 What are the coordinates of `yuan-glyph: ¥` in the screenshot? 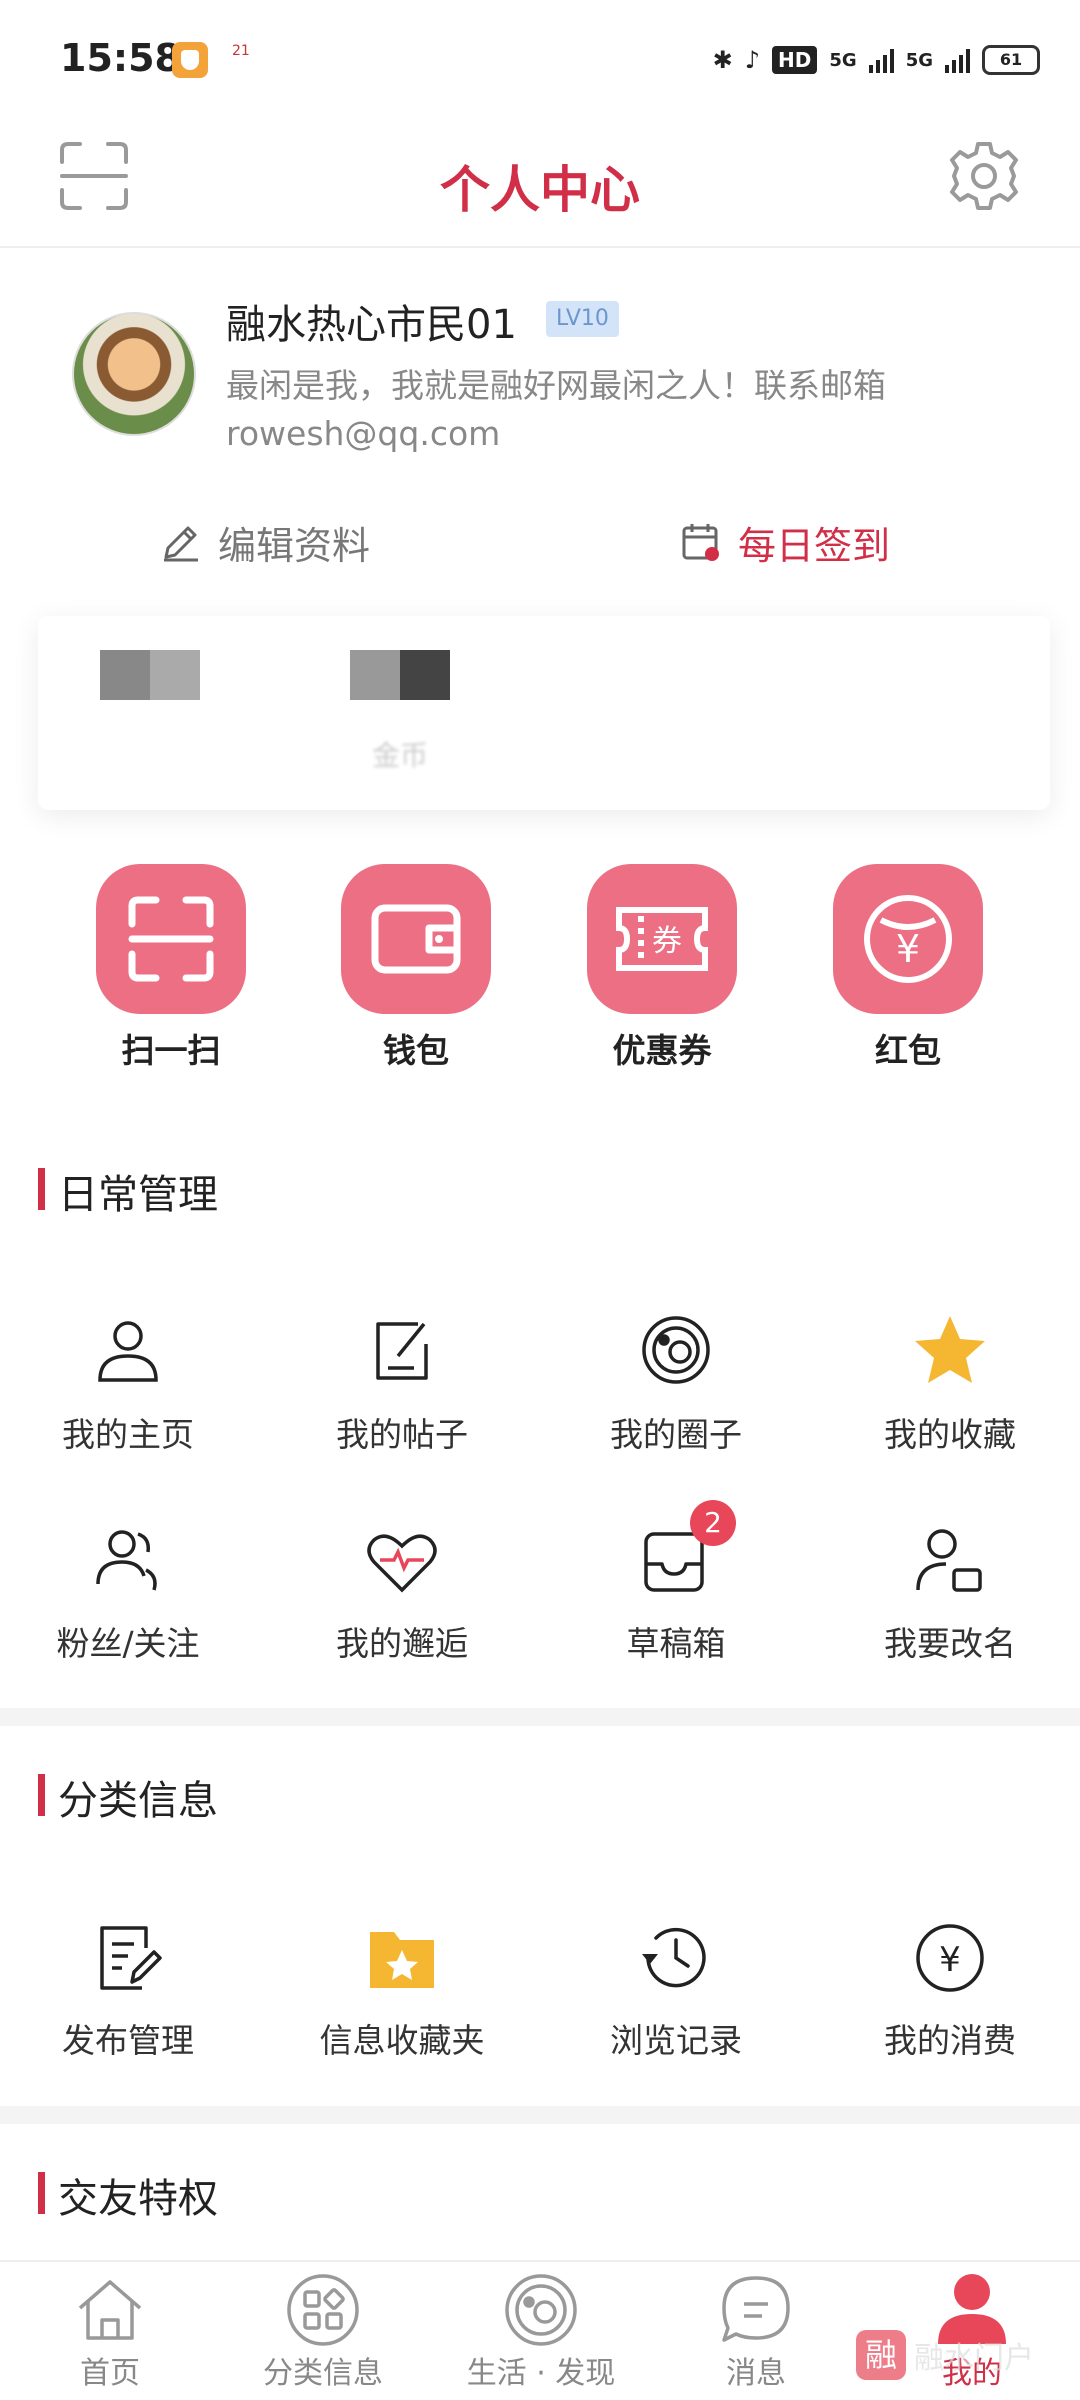 It's located at (950, 1960).